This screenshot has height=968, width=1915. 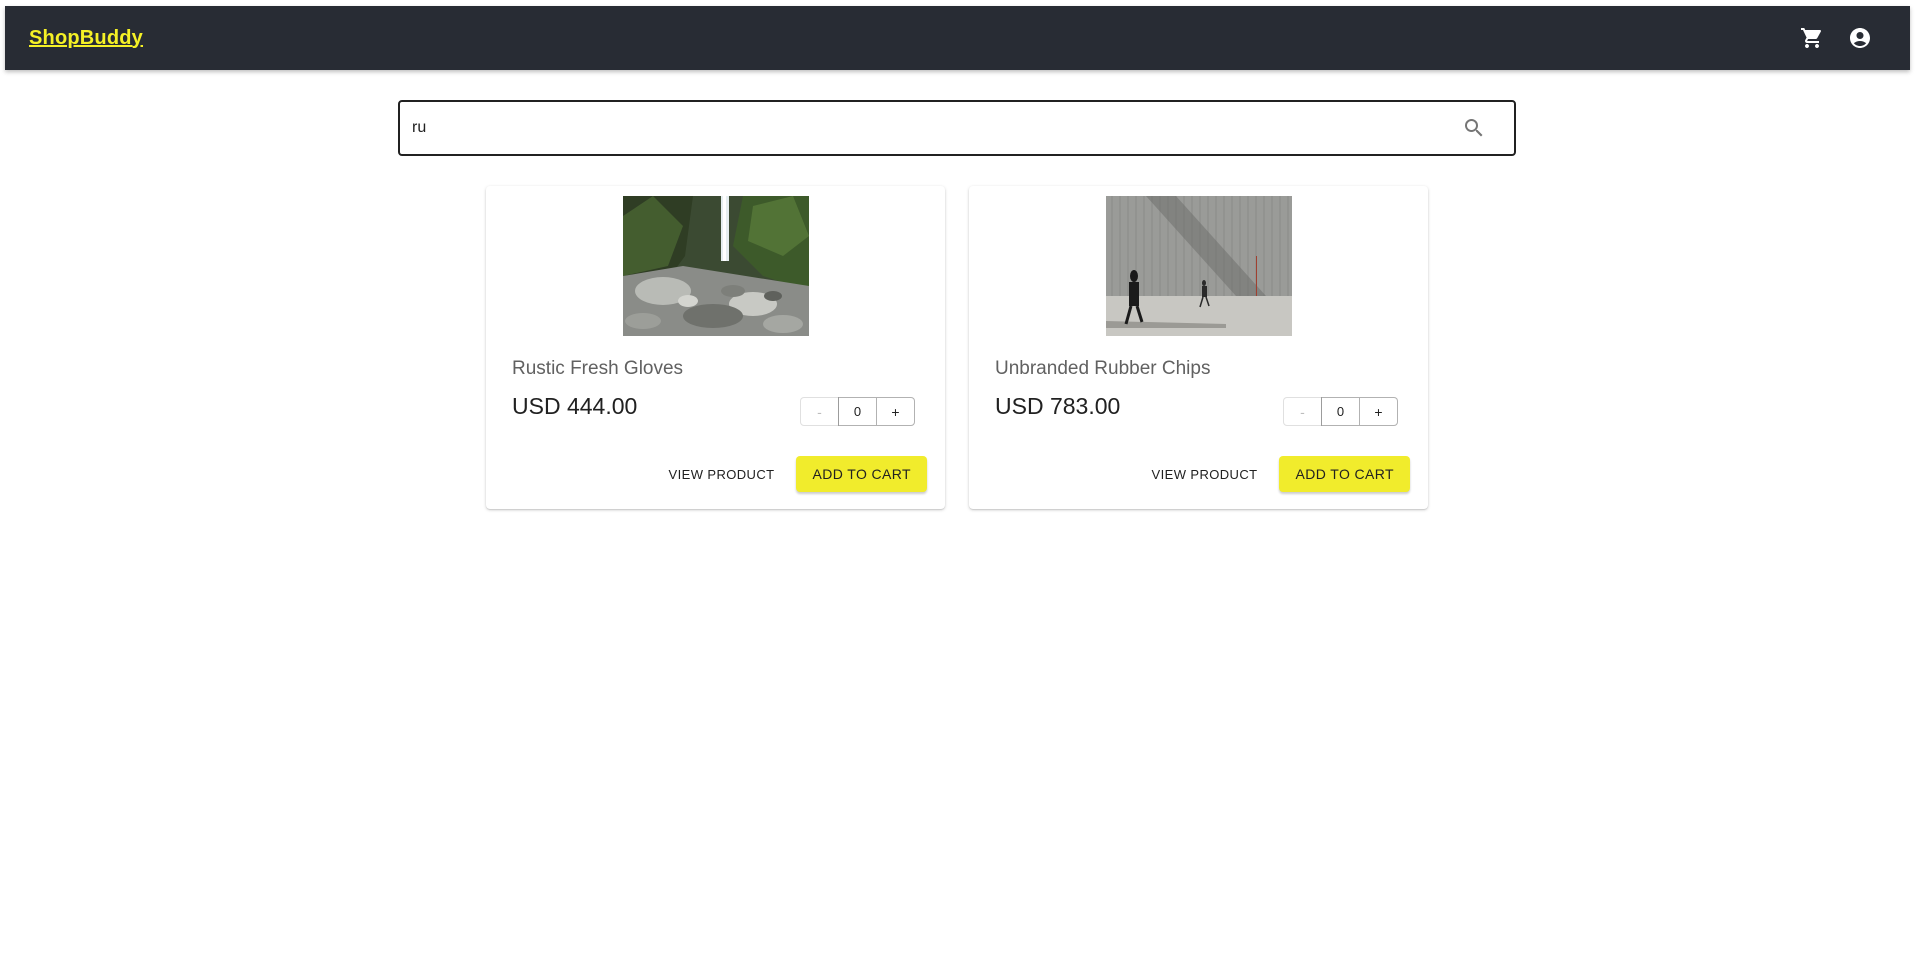 I want to click on product-name: Unbranded Rubber Chips, so click(x=1102, y=369).